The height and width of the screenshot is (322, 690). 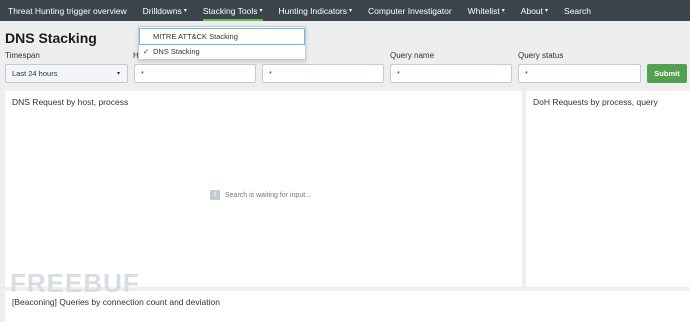 What do you see at coordinates (70, 102) in the screenshot?
I see `panel-title: DNS Request by host, process` at bounding box center [70, 102].